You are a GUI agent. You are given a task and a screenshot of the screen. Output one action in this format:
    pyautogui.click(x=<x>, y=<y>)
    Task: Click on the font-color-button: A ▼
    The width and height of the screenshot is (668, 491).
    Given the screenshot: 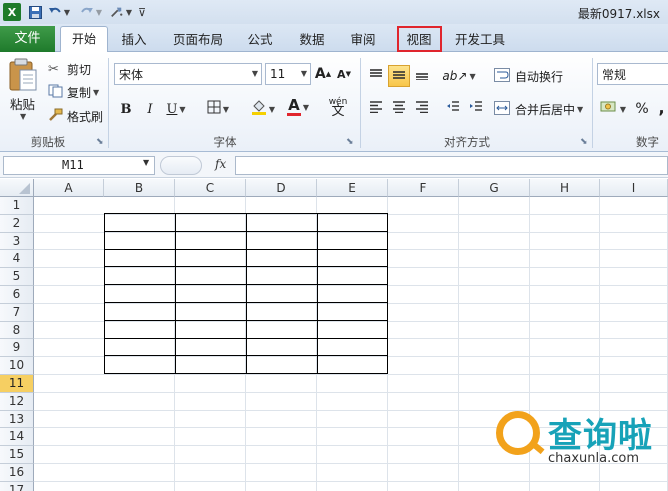 What is the action you would take?
    pyautogui.click(x=298, y=107)
    